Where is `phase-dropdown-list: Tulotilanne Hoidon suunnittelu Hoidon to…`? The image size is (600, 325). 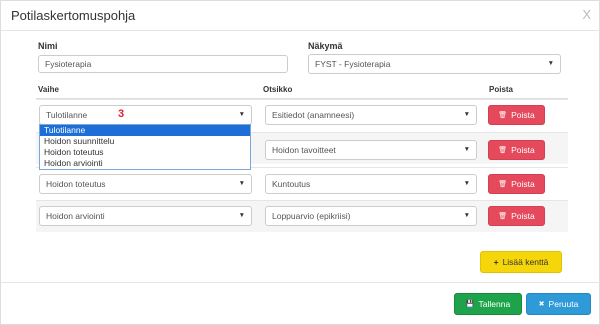
phase-dropdown-list: Tulotilanne Hoidon suunnittelu Hoidon to… is located at coordinates (145, 147).